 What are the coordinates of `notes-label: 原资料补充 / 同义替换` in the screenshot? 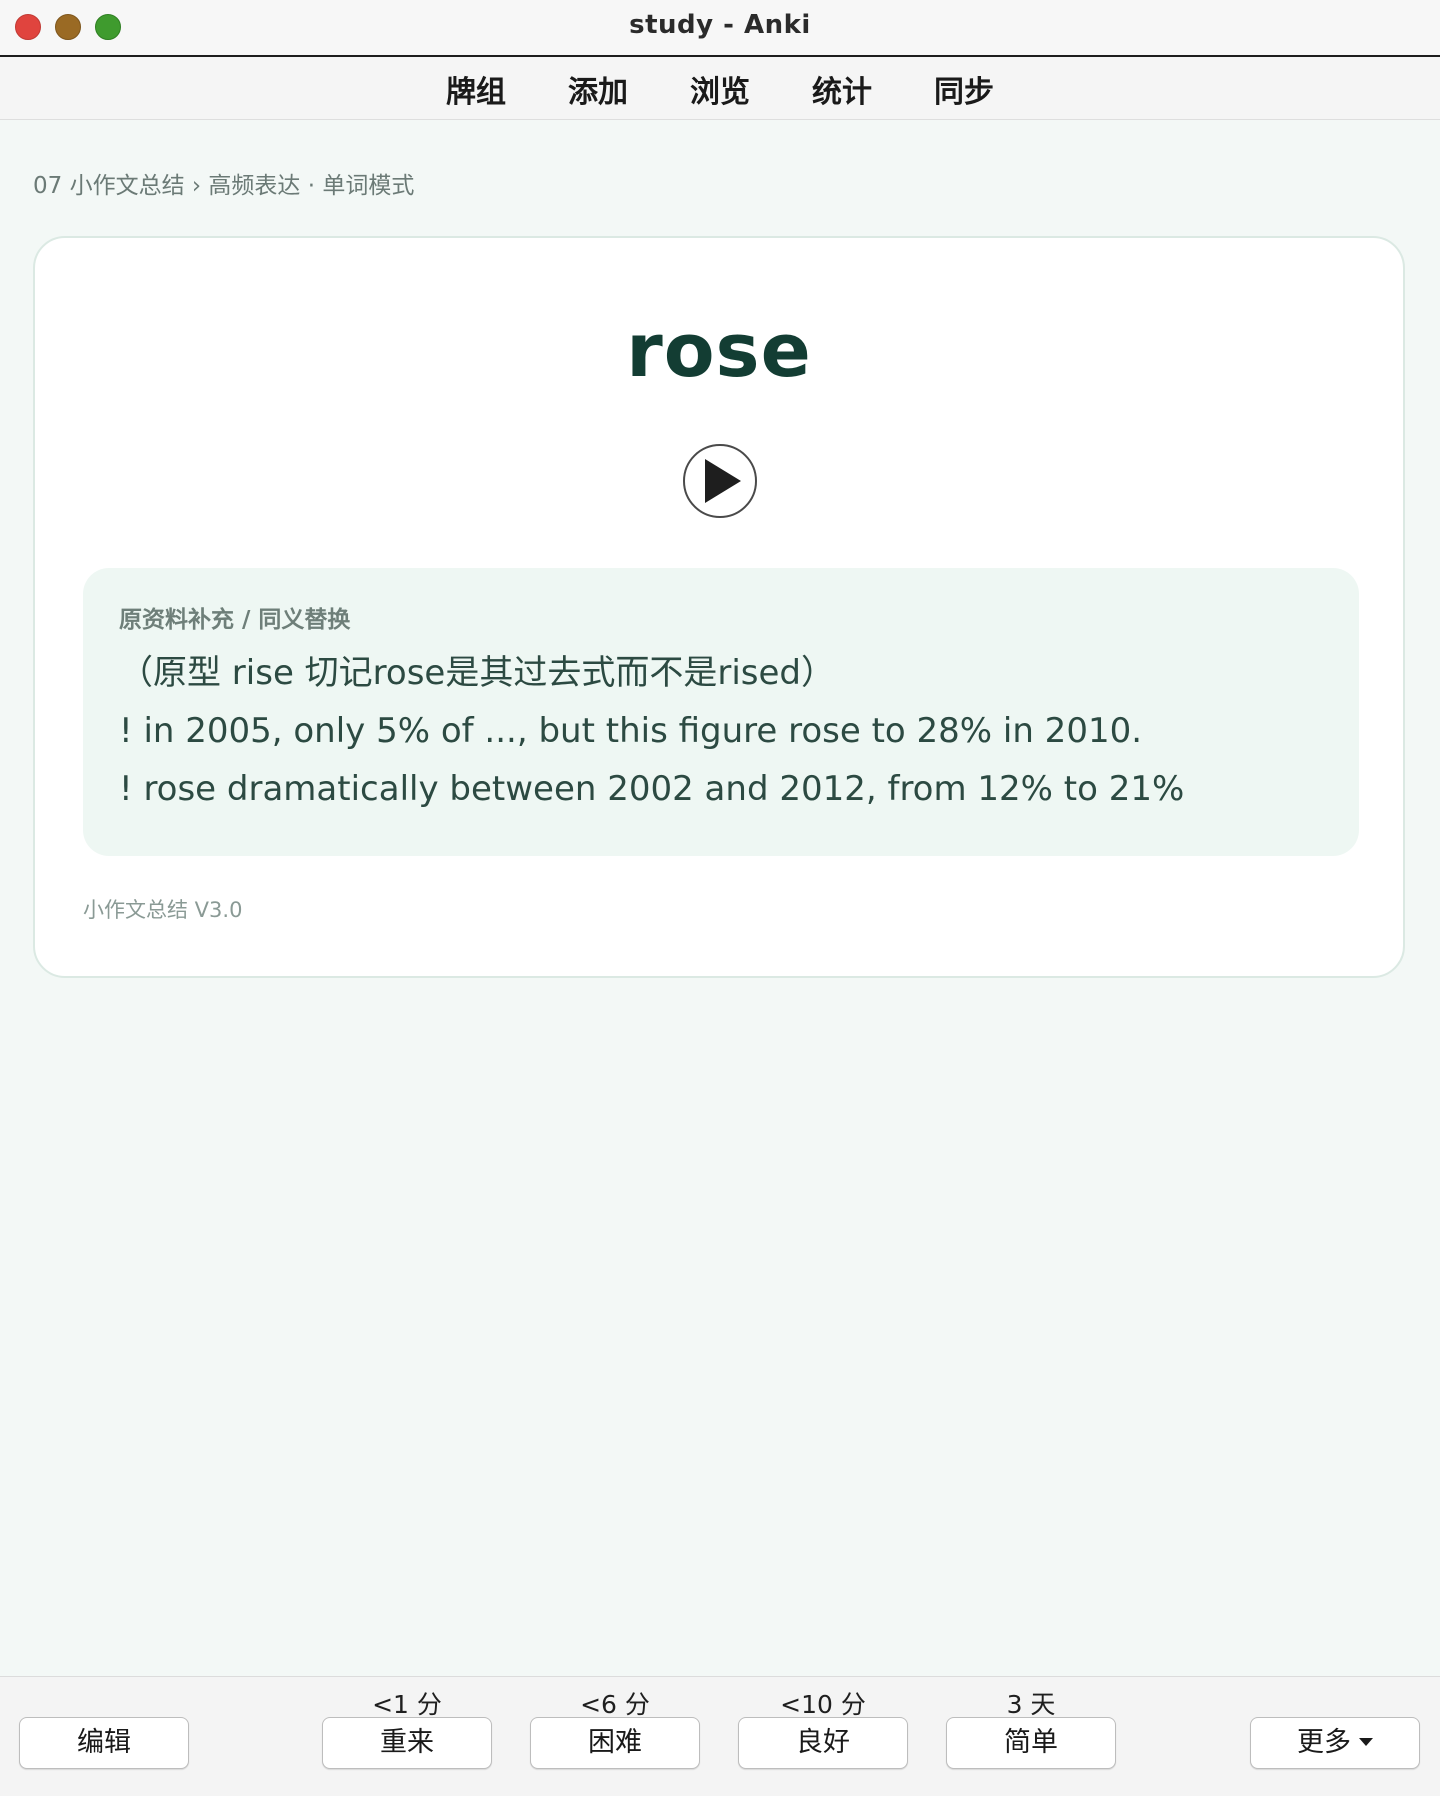 It's located at (235, 620).